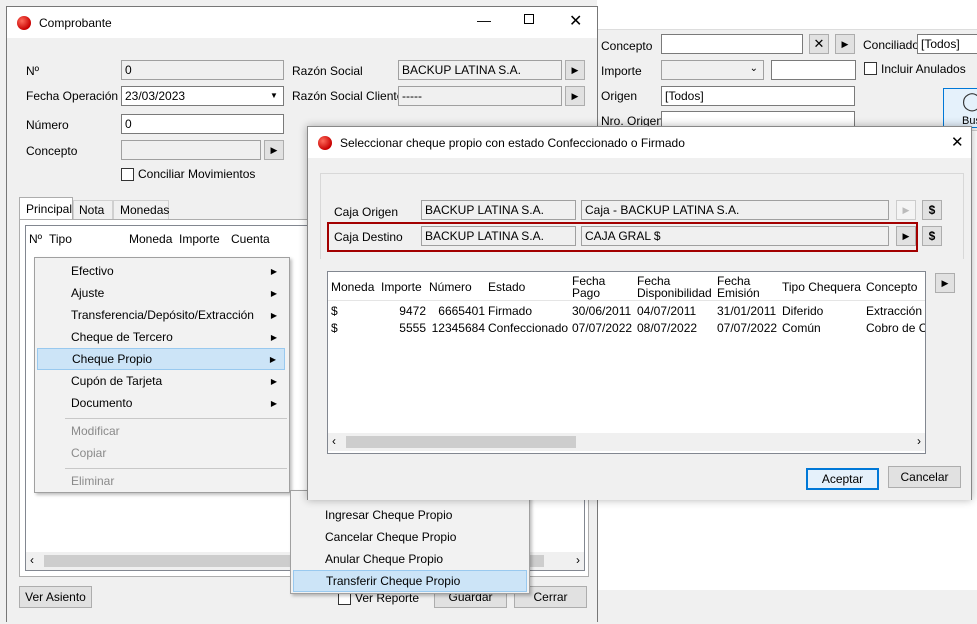  Describe the element at coordinates (393, 581) in the screenshot. I see `submenu-item-label: Transferir Cheque Propio` at that location.